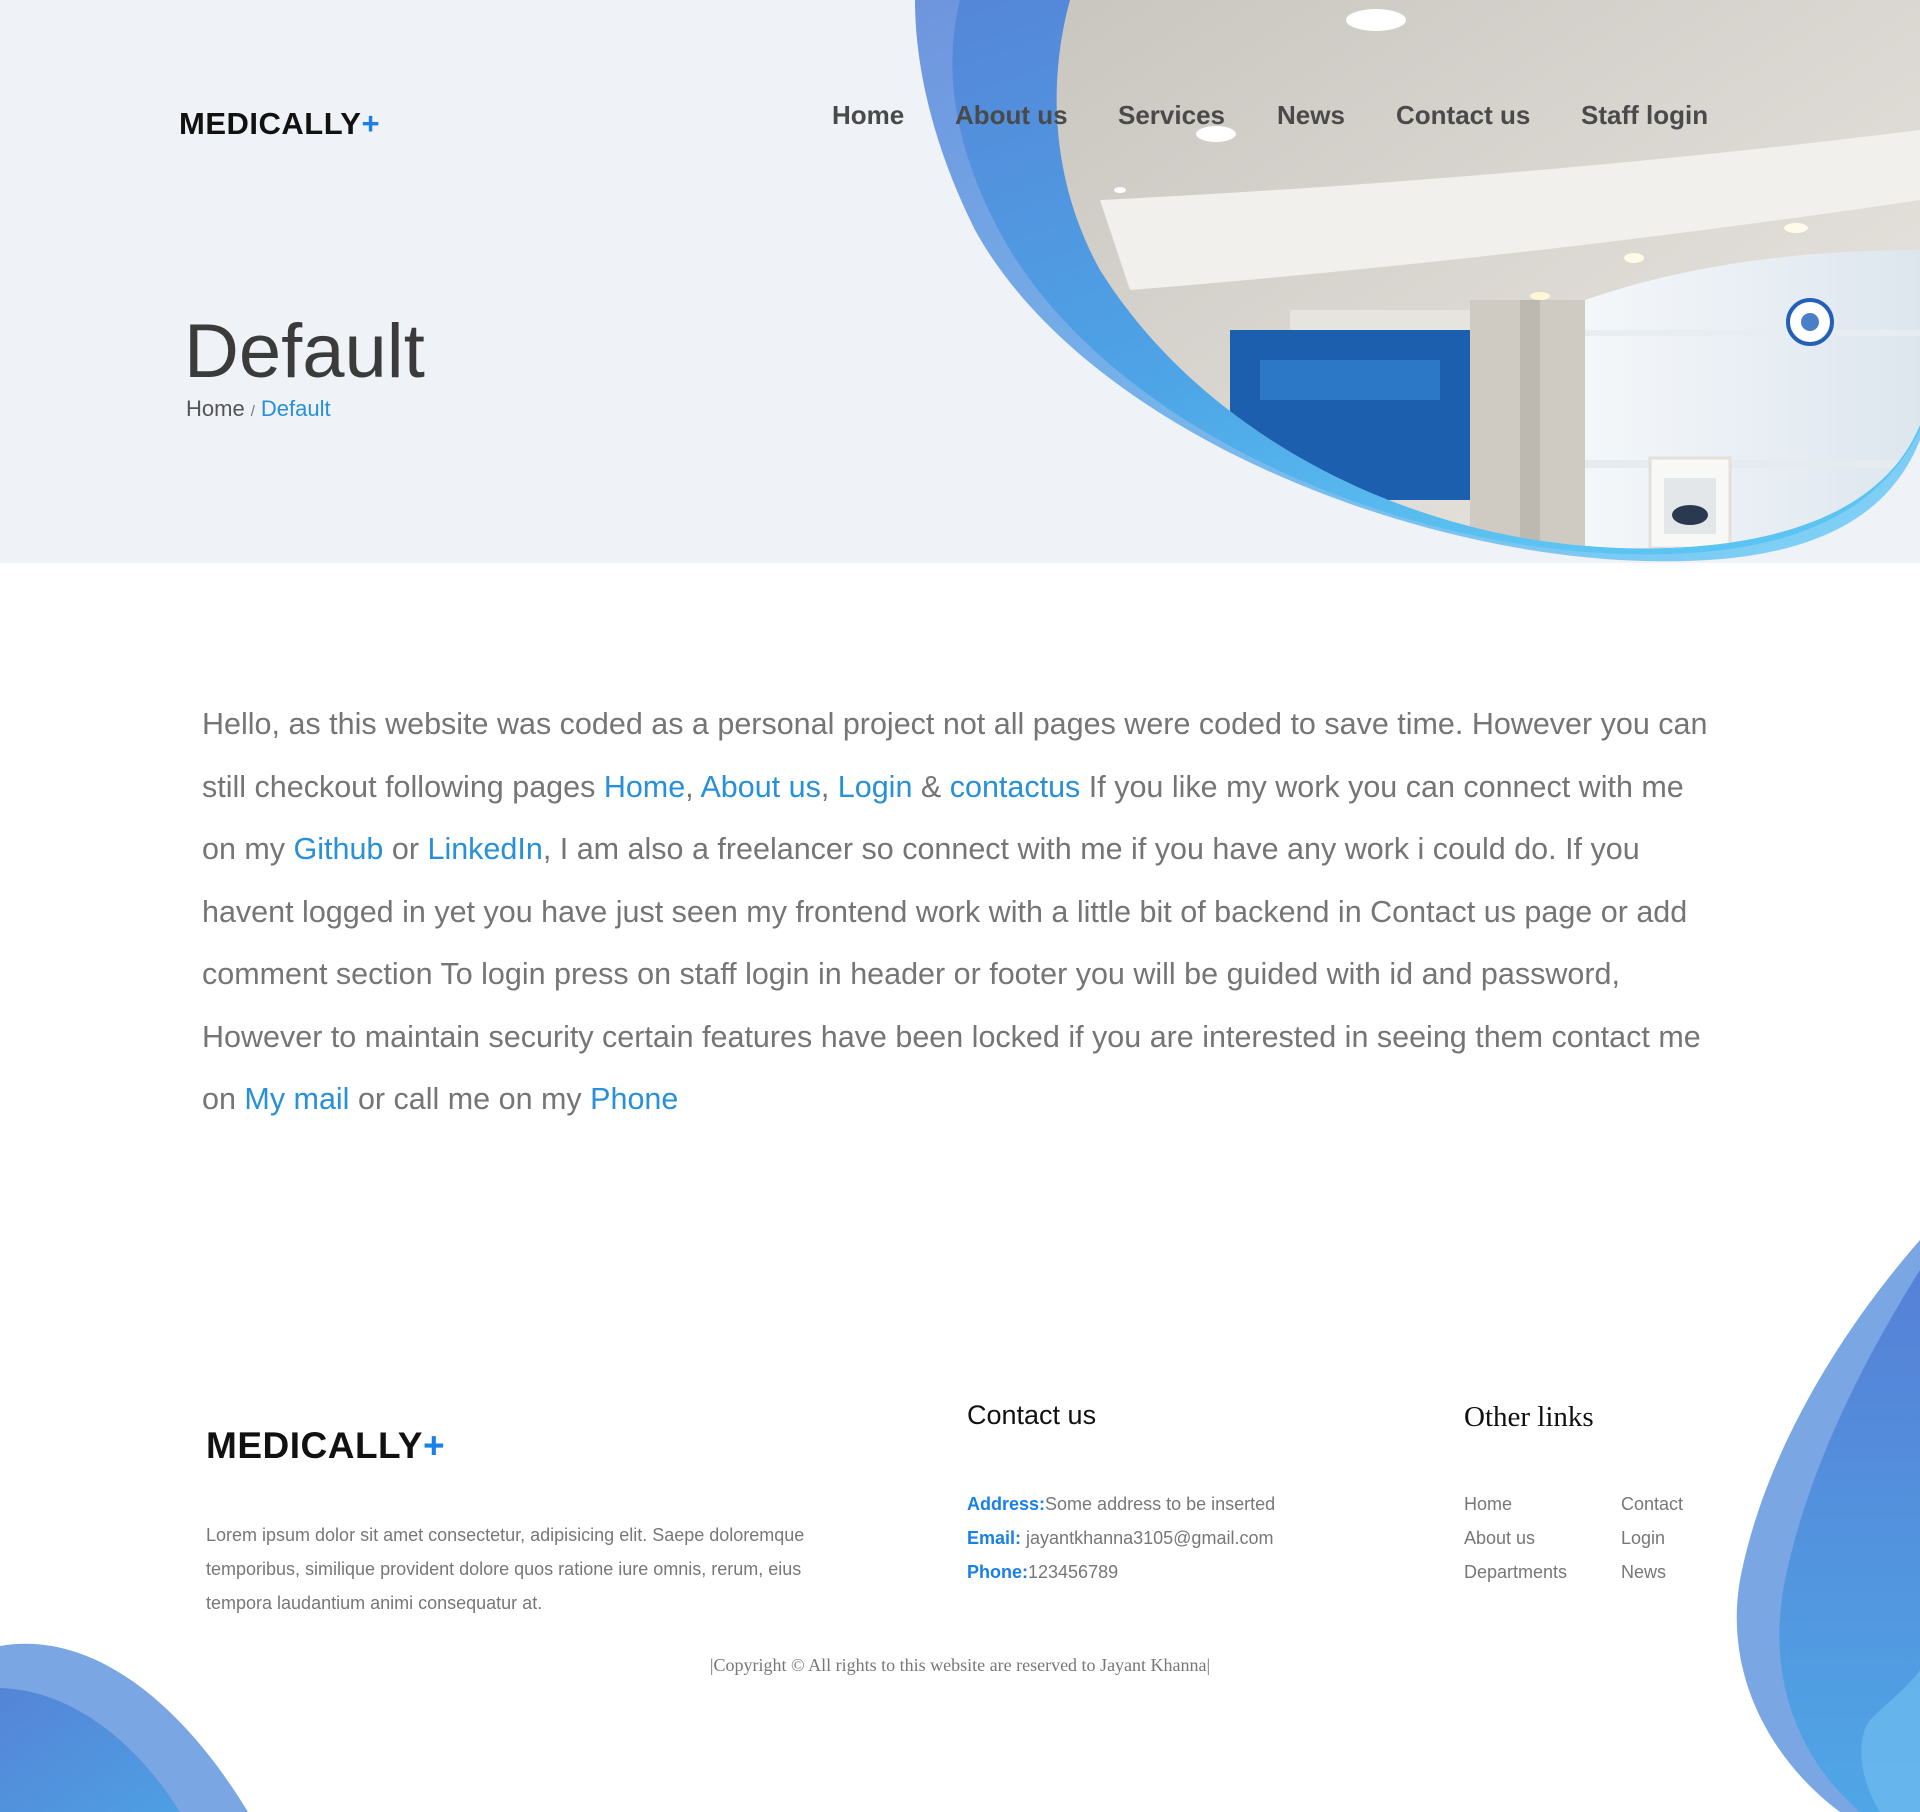 The height and width of the screenshot is (1812, 1920). I want to click on header-logo: MEDICALLY+, so click(279, 124).